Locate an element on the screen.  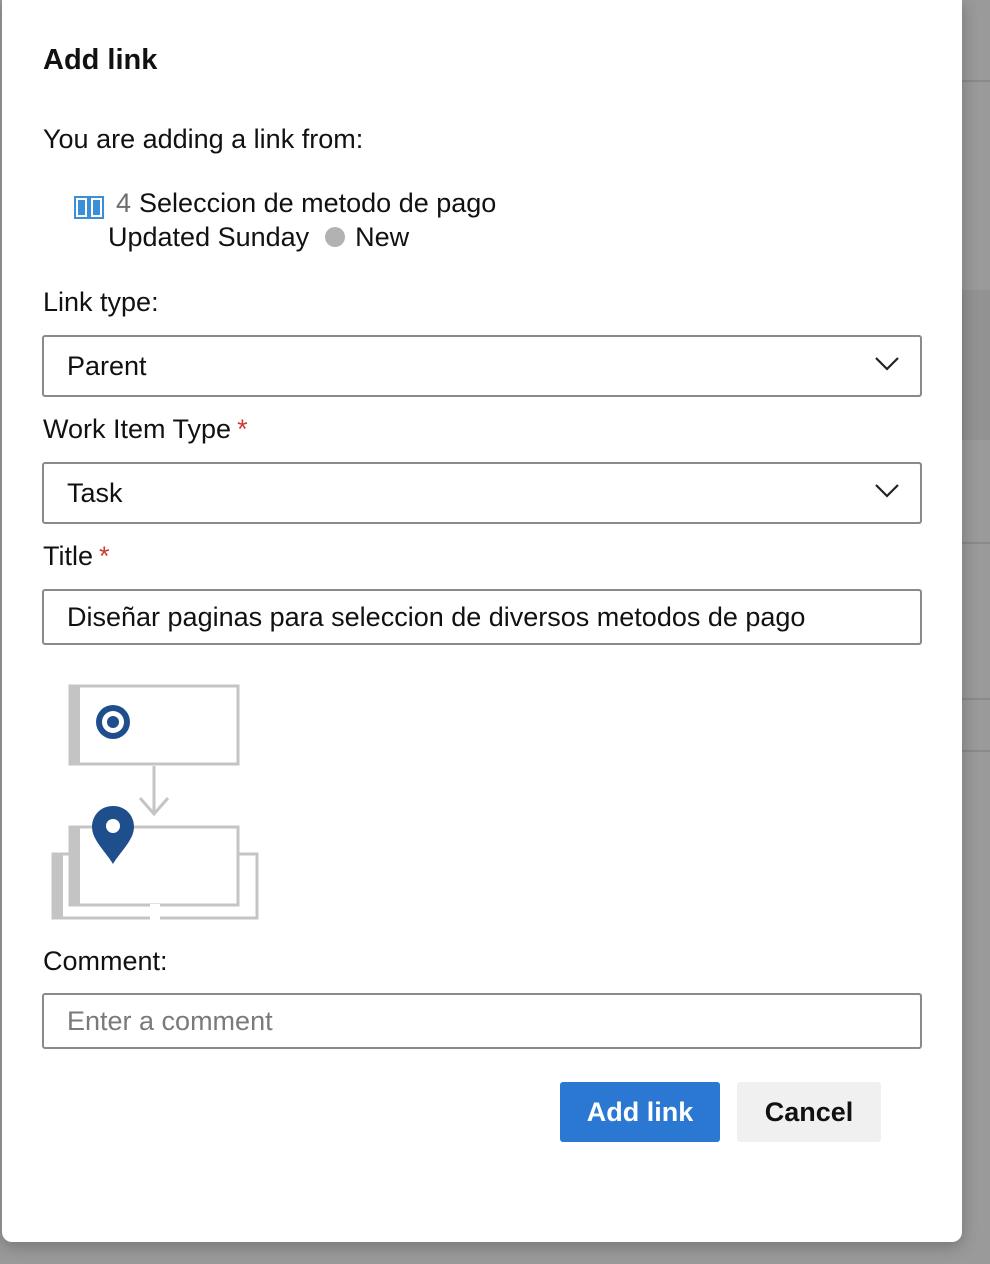
comment-label: Comment: is located at coordinates (105, 961).